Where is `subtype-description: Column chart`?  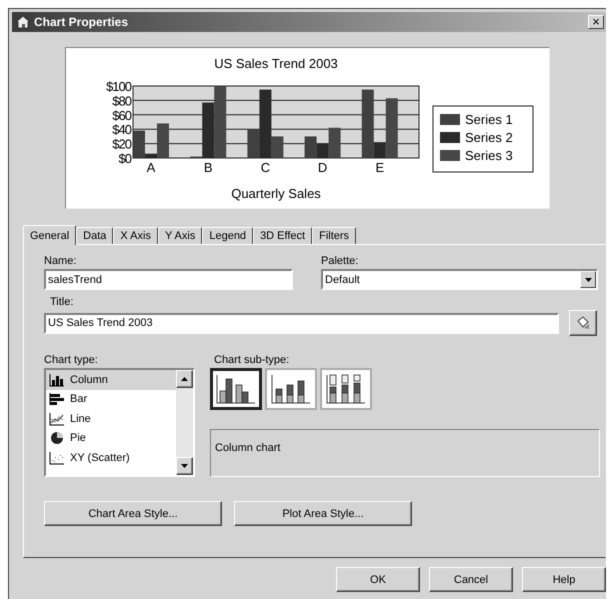
subtype-description: Column chart is located at coordinates (405, 453).